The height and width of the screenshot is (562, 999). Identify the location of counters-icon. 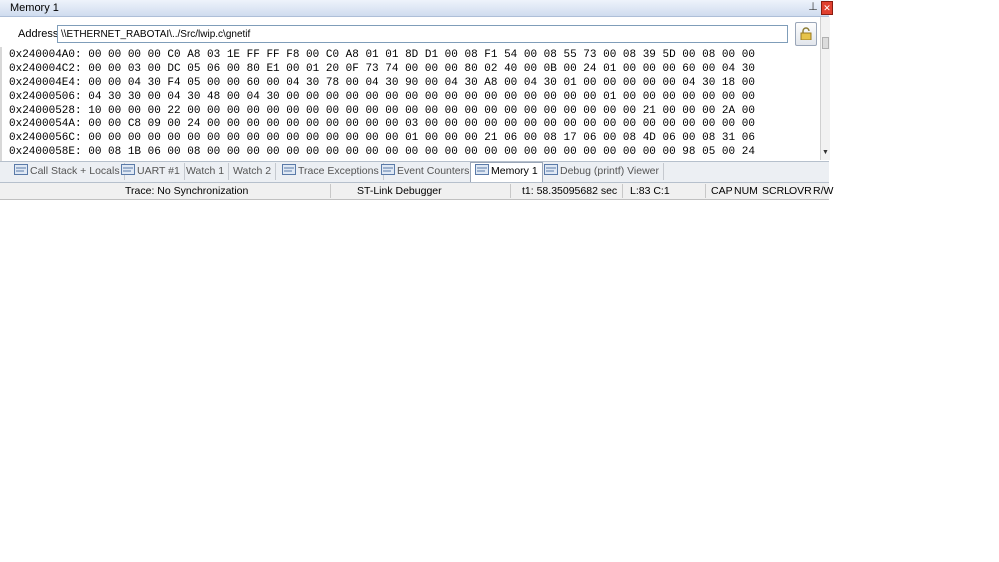
(388, 169).